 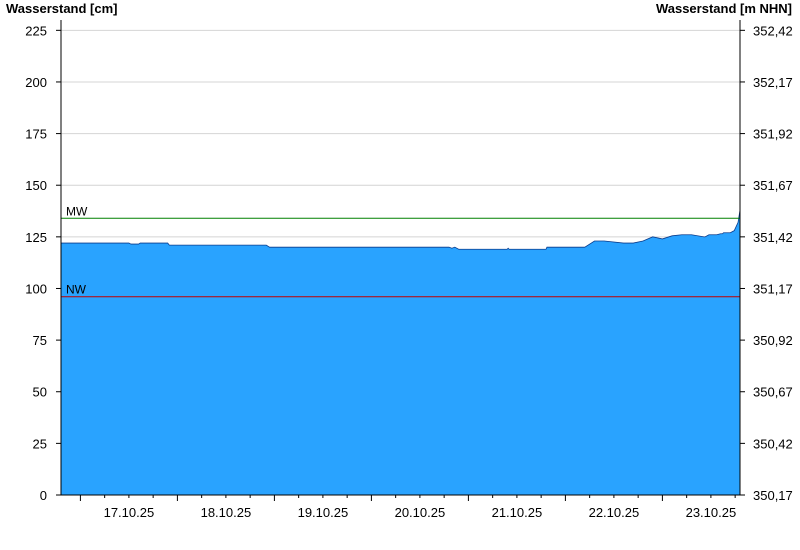 I want to click on x-tick-label: 23.10.25, so click(x=711, y=512).